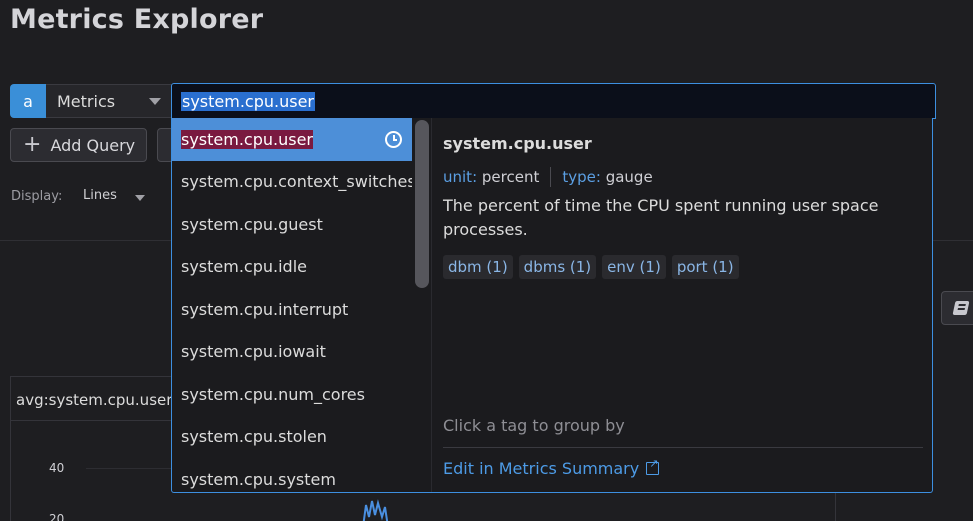 The width and height of the screenshot is (973, 521). Describe the element at coordinates (273, 394) in the screenshot. I see `suggestion-label: system.cpu.num_cores` at that location.